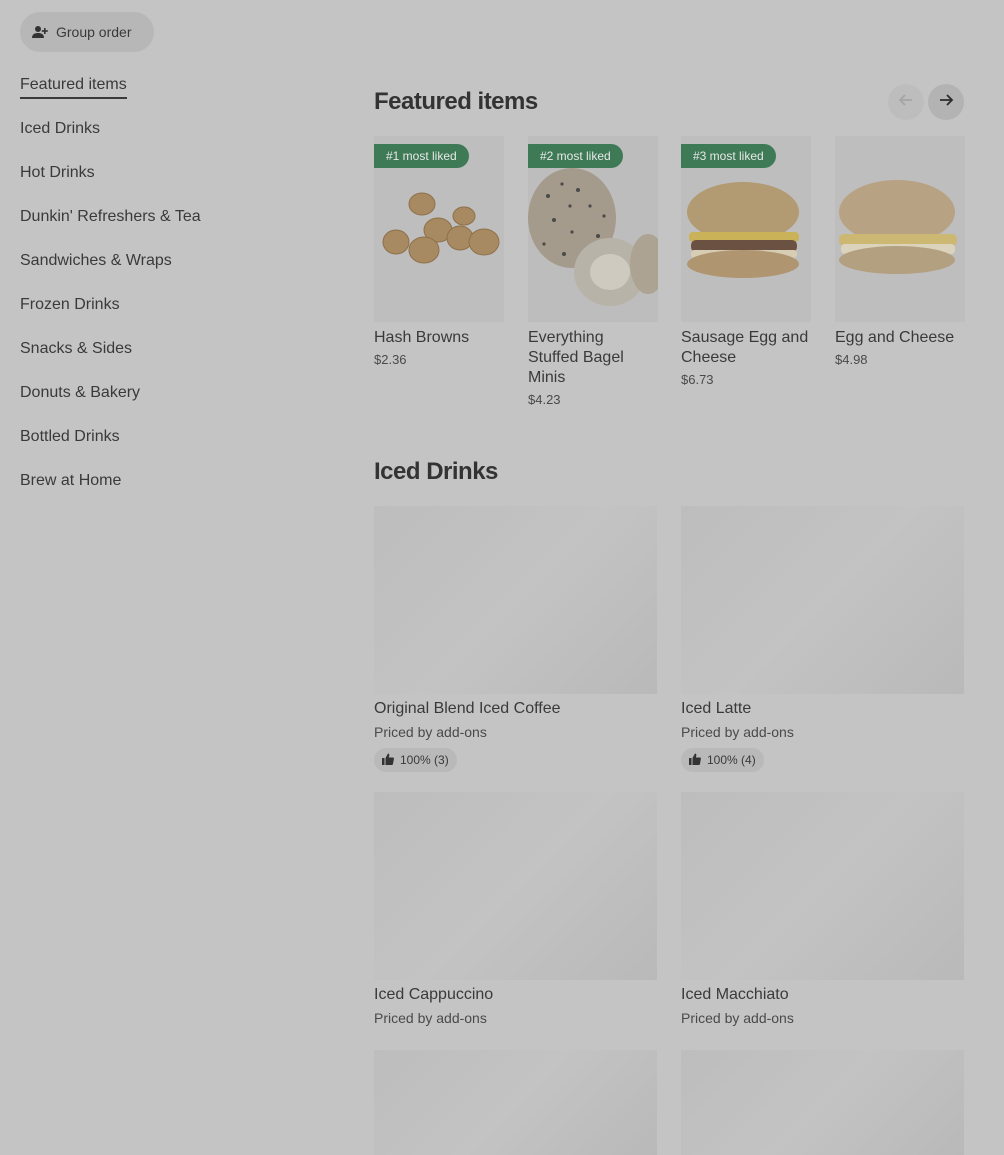 Image resolution: width=1004 pixels, height=1155 pixels. What do you see at coordinates (424, 760) in the screenshot?
I see `rating-text: 100% (3)` at bounding box center [424, 760].